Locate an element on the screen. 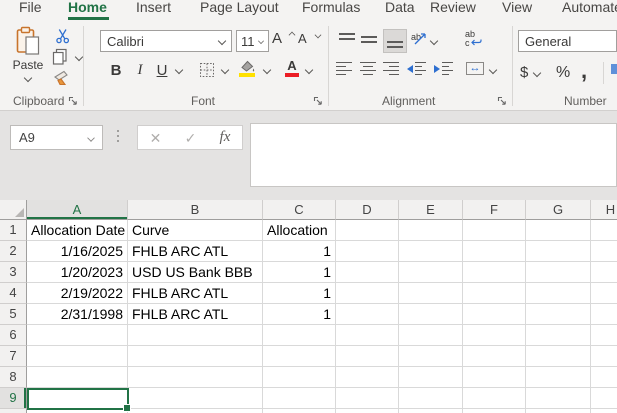 Image resolution: width=617 pixels, height=413 pixels. cell-A5: 2/31/1998 is located at coordinates (77, 314).